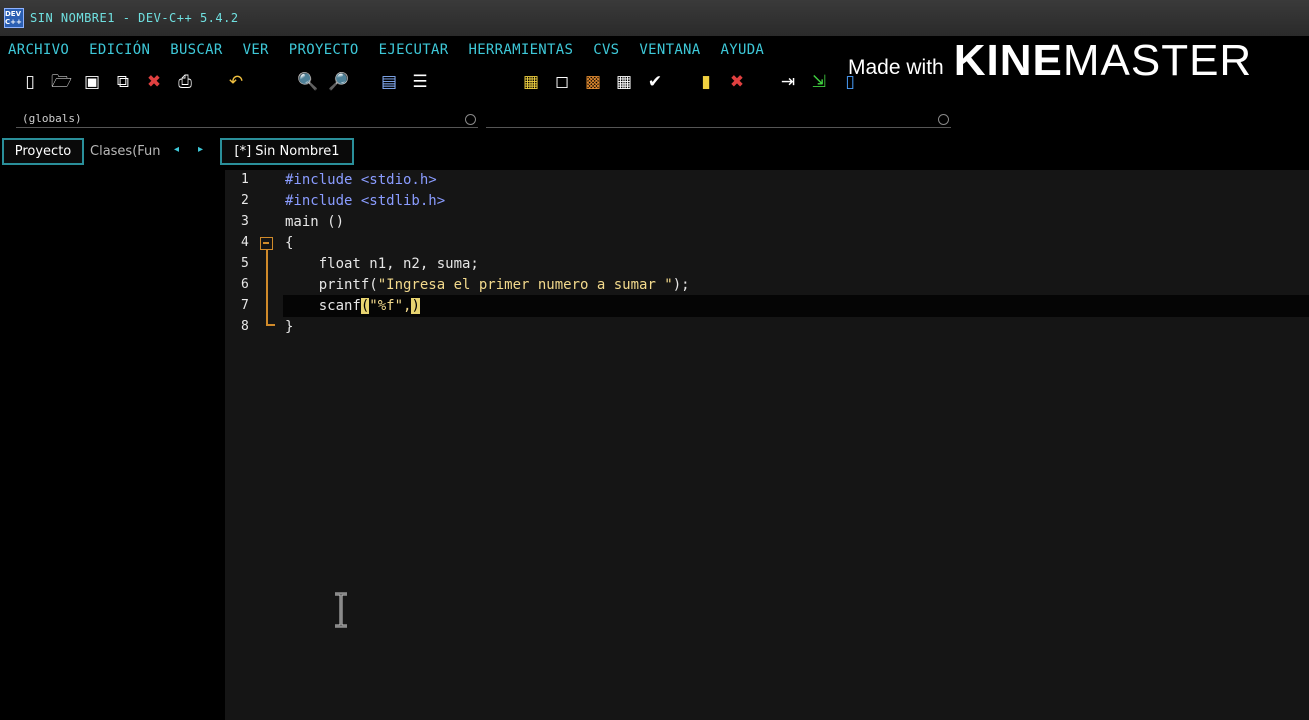  Describe the element at coordinates (743, 50) in the screenshot. I see `menu-ayuda: AYUDA` at that location.